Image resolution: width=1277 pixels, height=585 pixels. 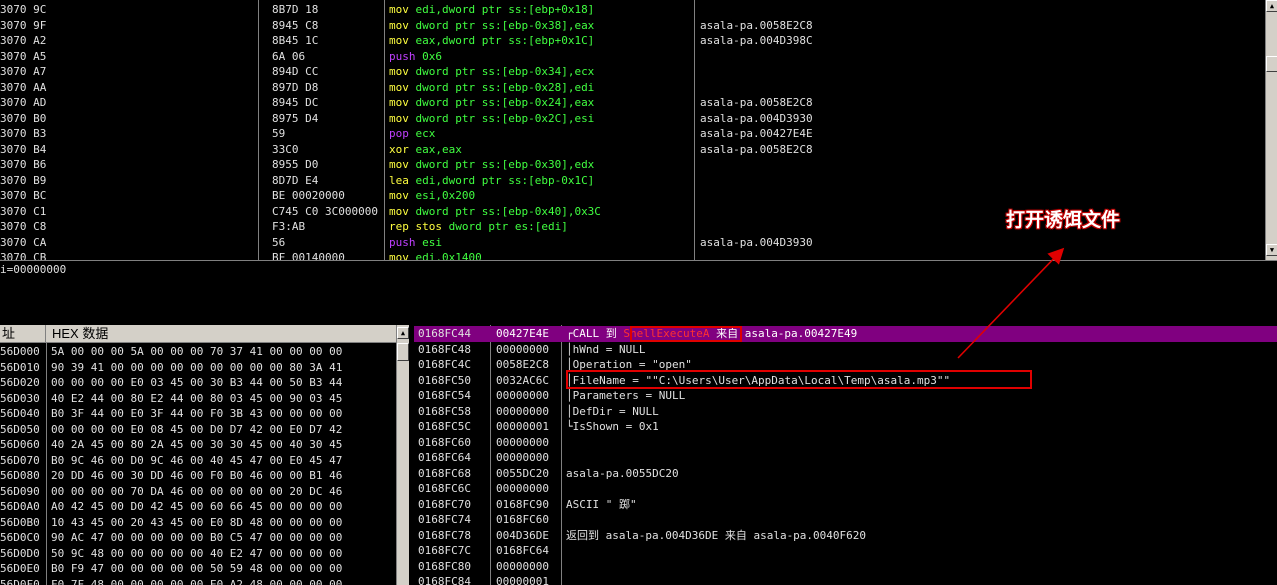 What do you see at coordinates (402, 455) in the screenshot?
I see `dump-scrollbar: ▲` at bounding box center [402, 455].